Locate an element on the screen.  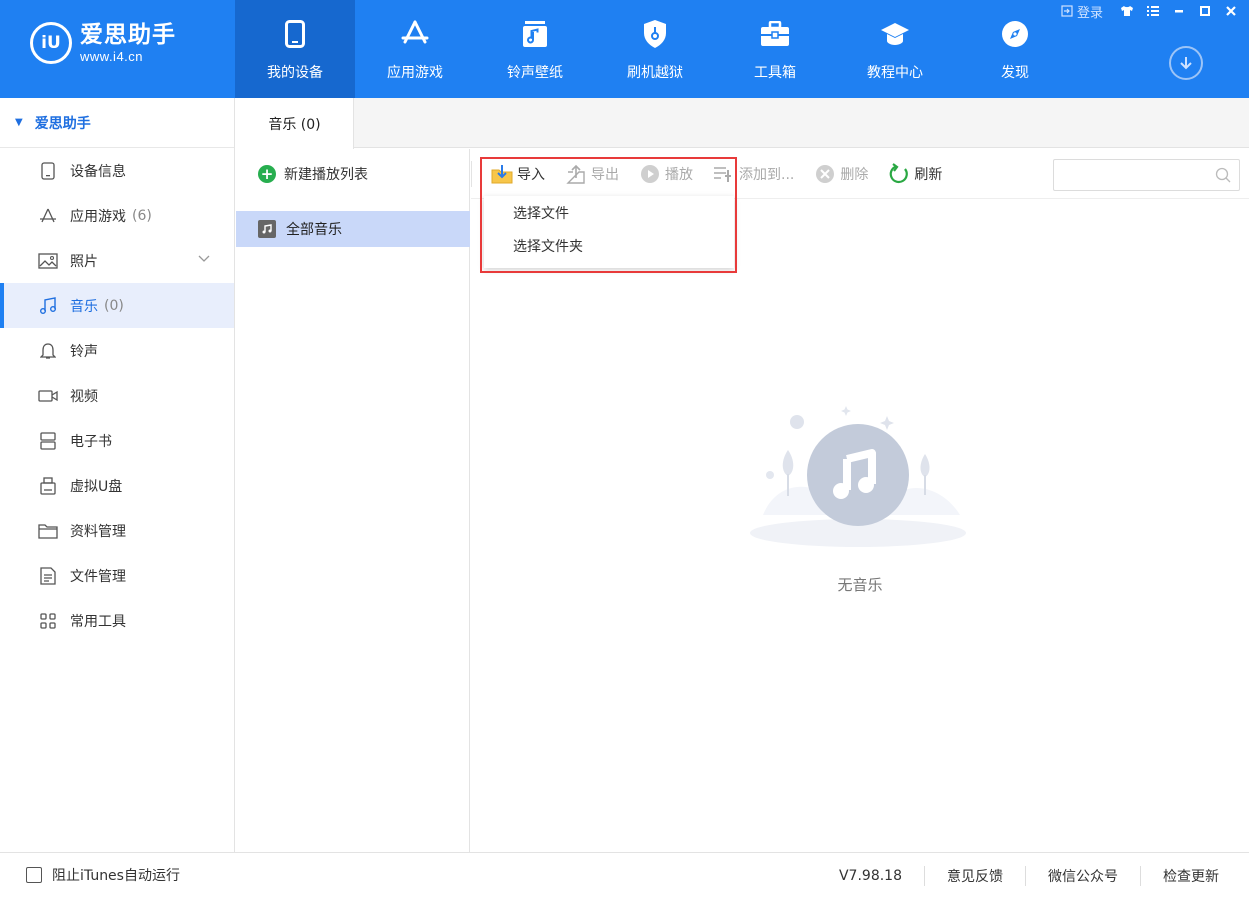
refresh-label: 刷新 is located at coordinates (928, 174).